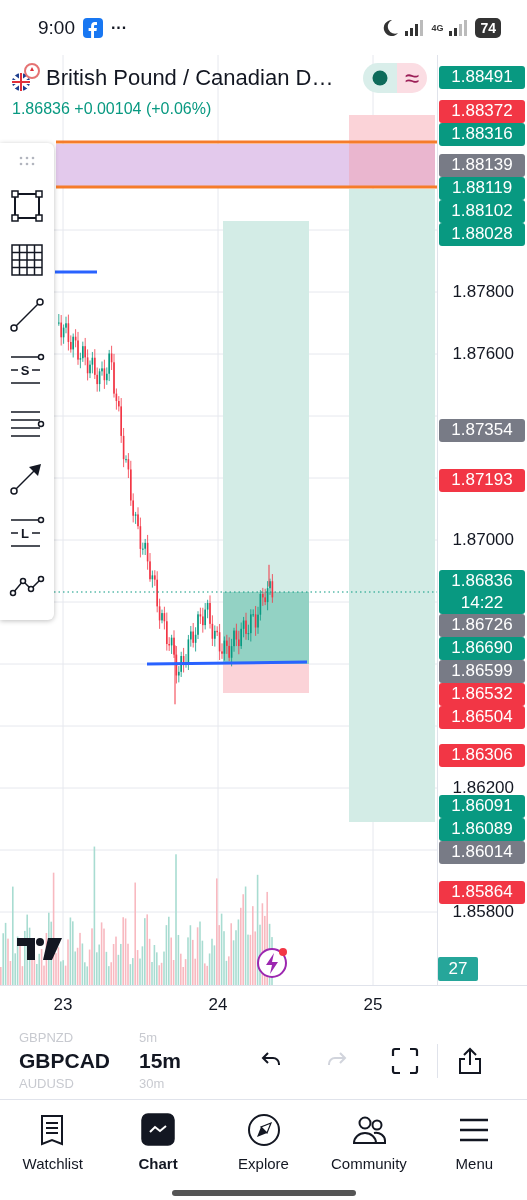  I want to click on price-label: 1.88102, so click(482, 211).